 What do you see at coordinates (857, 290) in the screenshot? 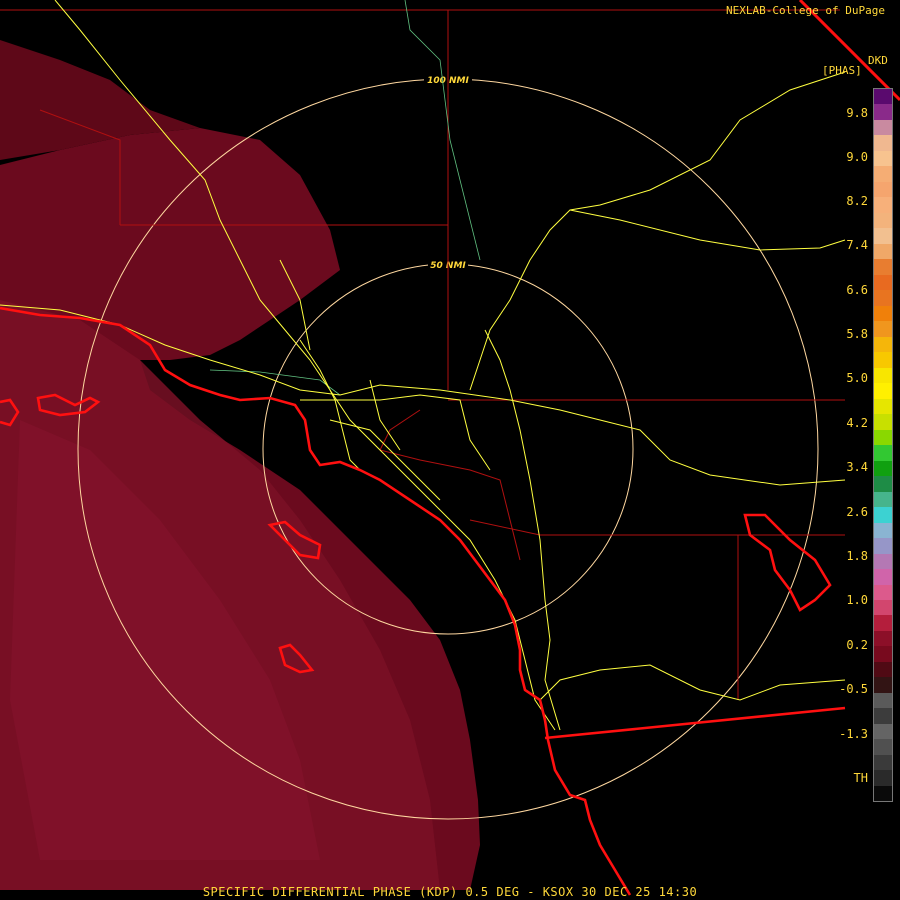
I see `scale-label: 6.6` at bounding box center [857, 290].